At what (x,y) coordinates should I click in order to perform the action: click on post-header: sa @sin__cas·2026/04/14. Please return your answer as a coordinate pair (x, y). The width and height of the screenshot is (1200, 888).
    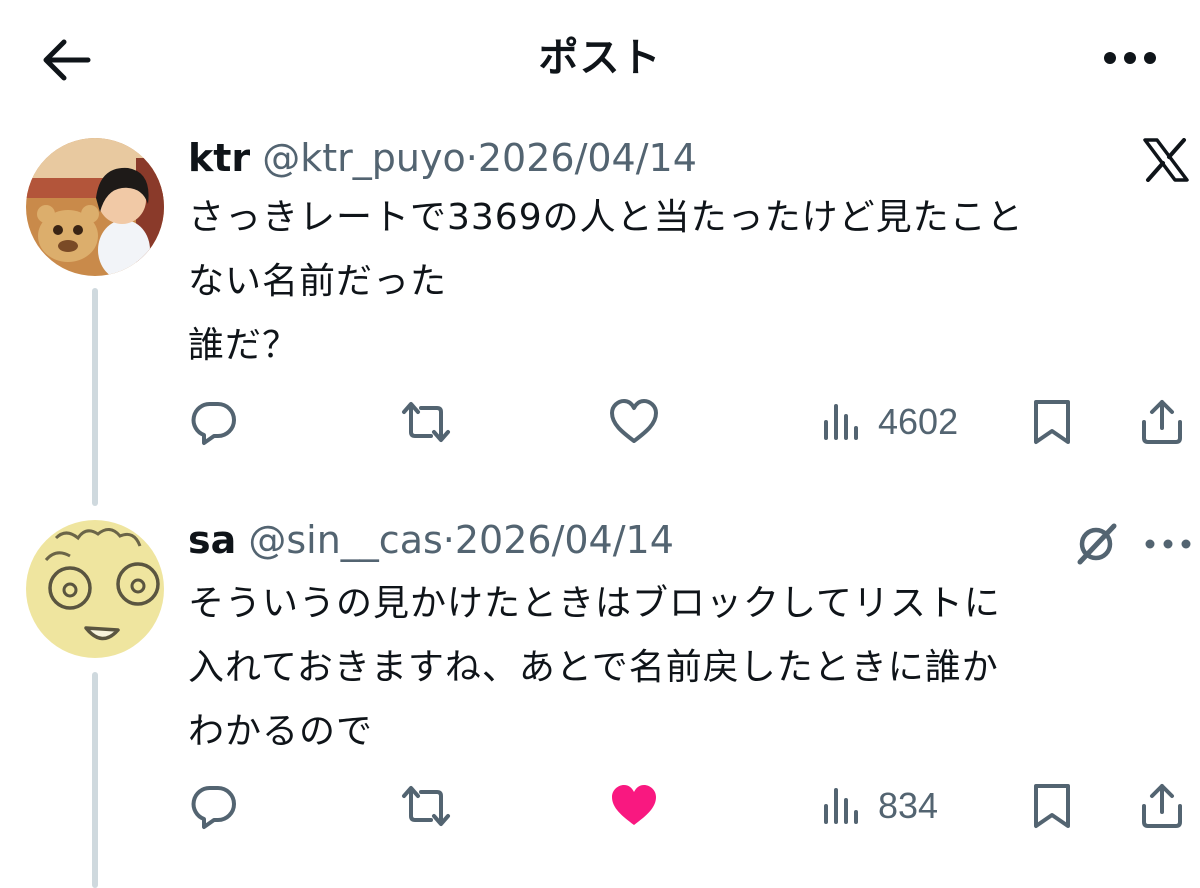
    Looking at the image, I should click on (431, 540).